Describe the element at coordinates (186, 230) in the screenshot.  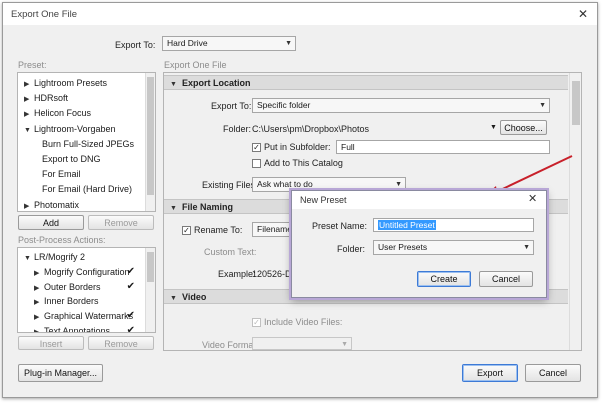
I see `rename-checkbox: ✓` at that location.